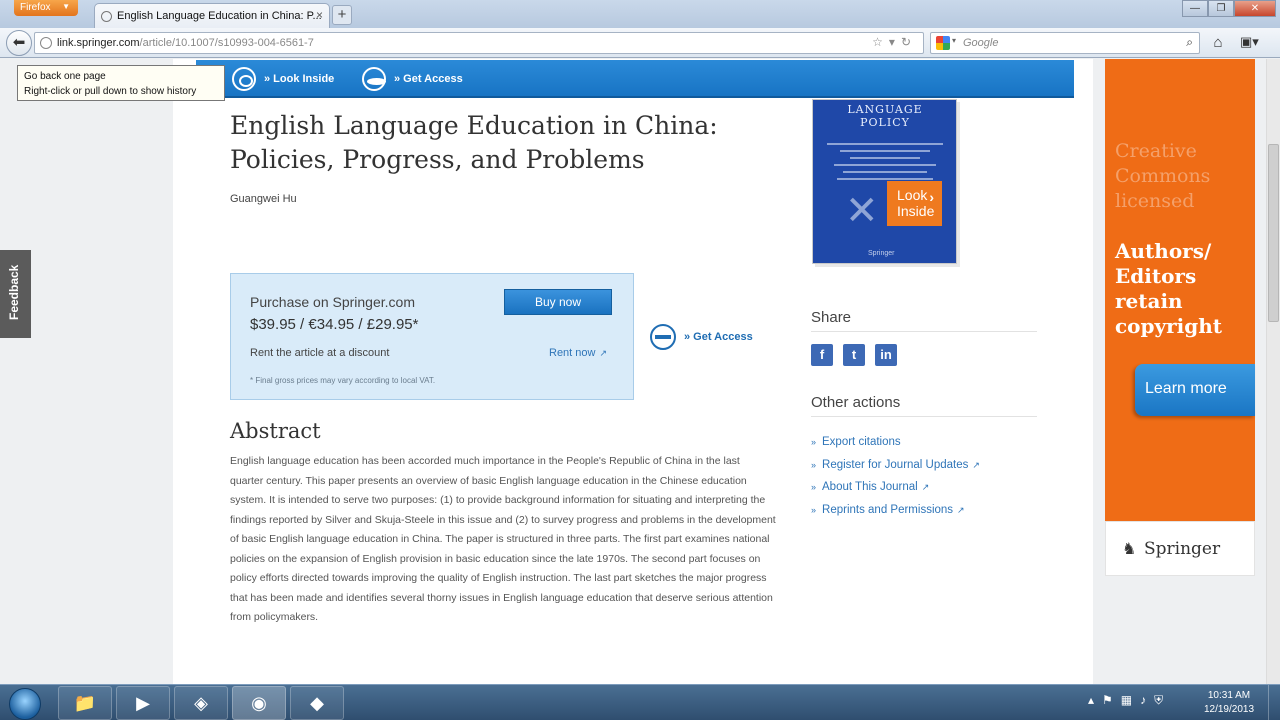  I want to click on folder-icon: 📁, so click(85, 703).